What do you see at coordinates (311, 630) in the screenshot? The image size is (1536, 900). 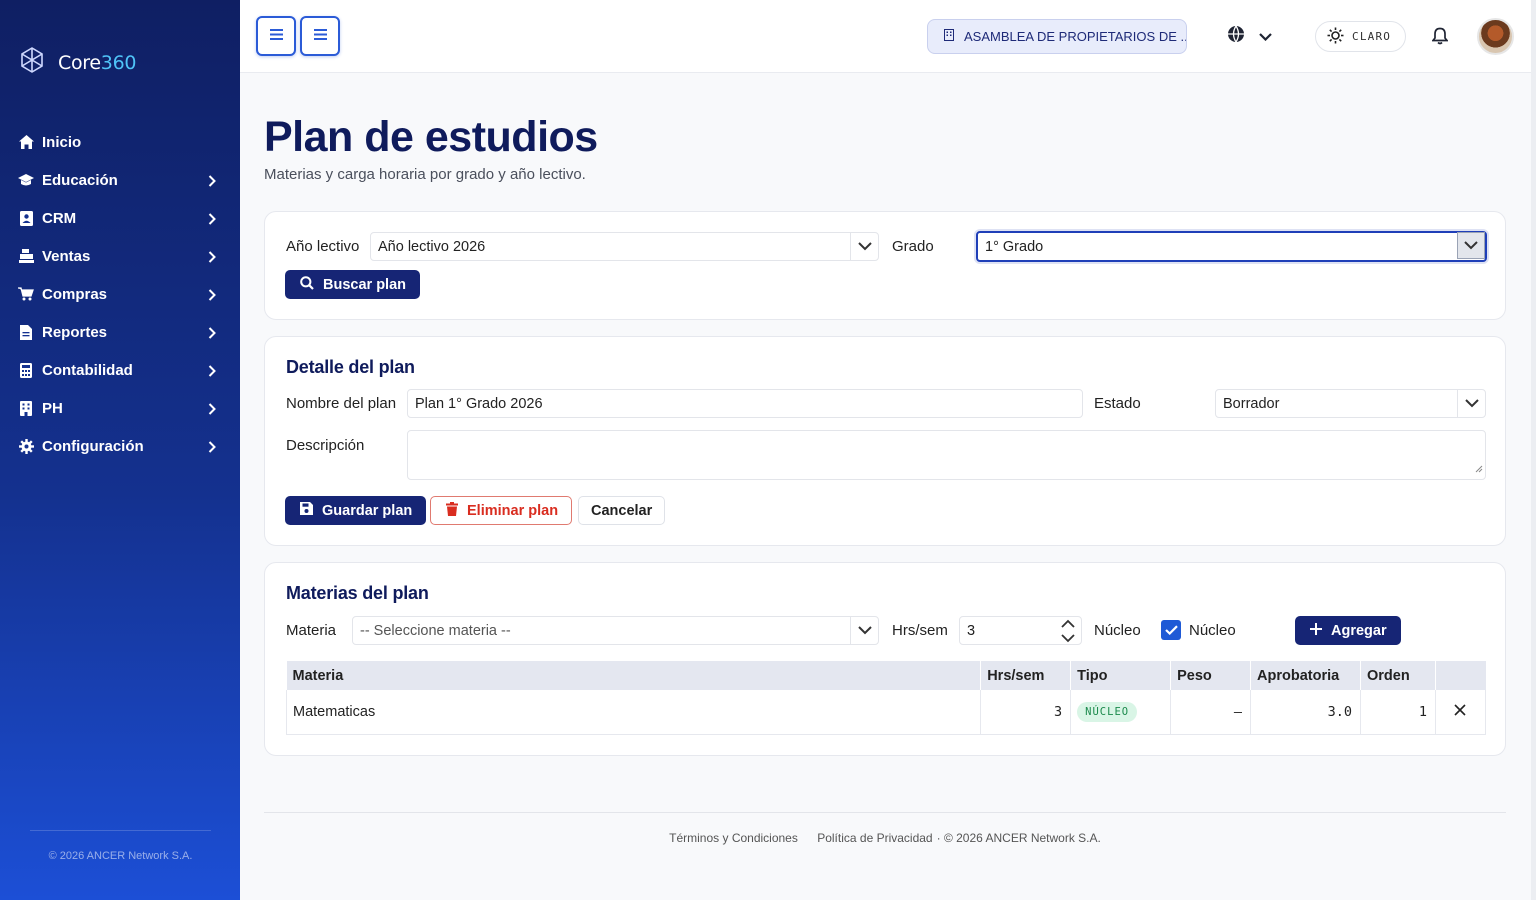 I see `subject-label: Materia` at bounding box center [311, 630].